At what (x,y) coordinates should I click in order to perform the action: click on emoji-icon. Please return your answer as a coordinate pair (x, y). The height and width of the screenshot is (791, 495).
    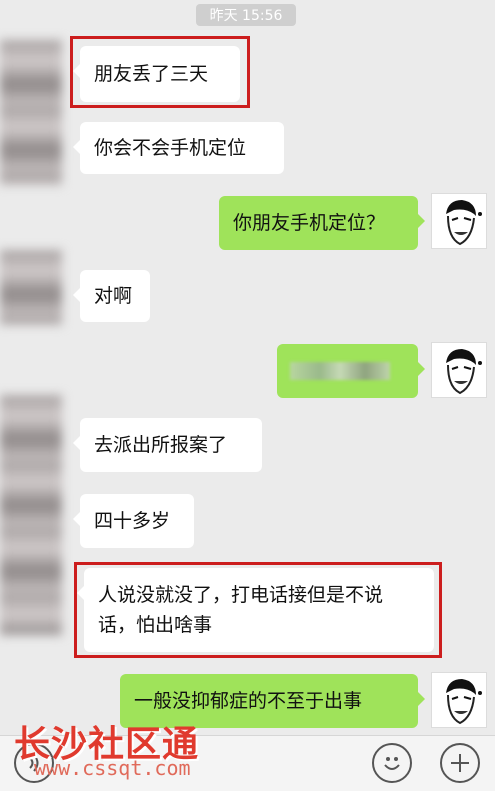
    Looking at the image, I should click on (392, 763).